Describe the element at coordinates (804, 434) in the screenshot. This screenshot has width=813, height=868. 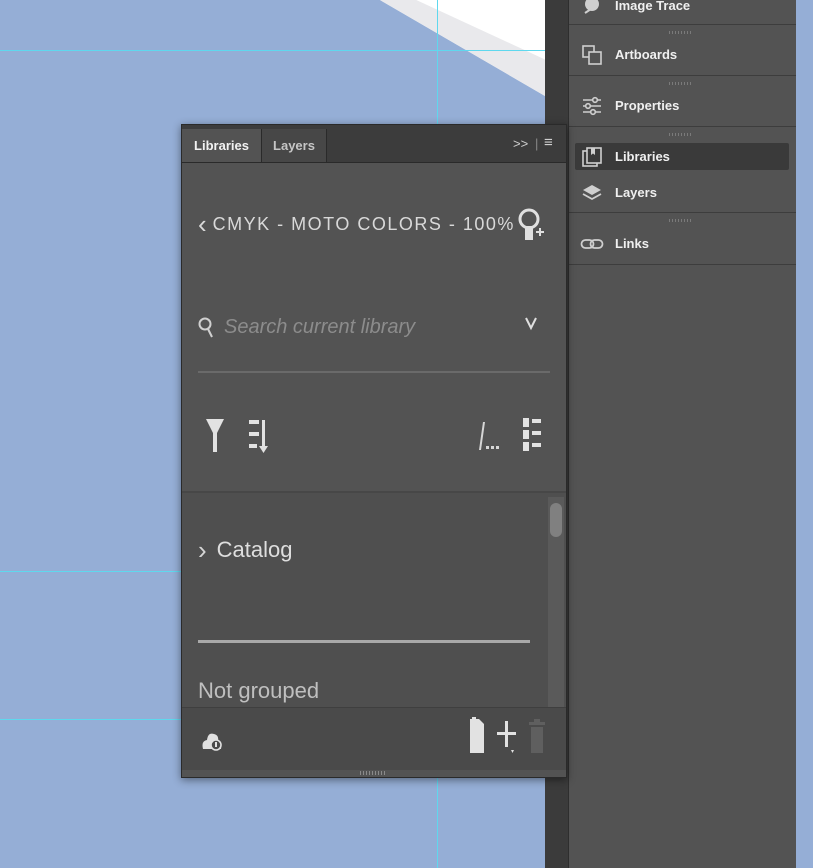
I see `canvas-edge` at that location.